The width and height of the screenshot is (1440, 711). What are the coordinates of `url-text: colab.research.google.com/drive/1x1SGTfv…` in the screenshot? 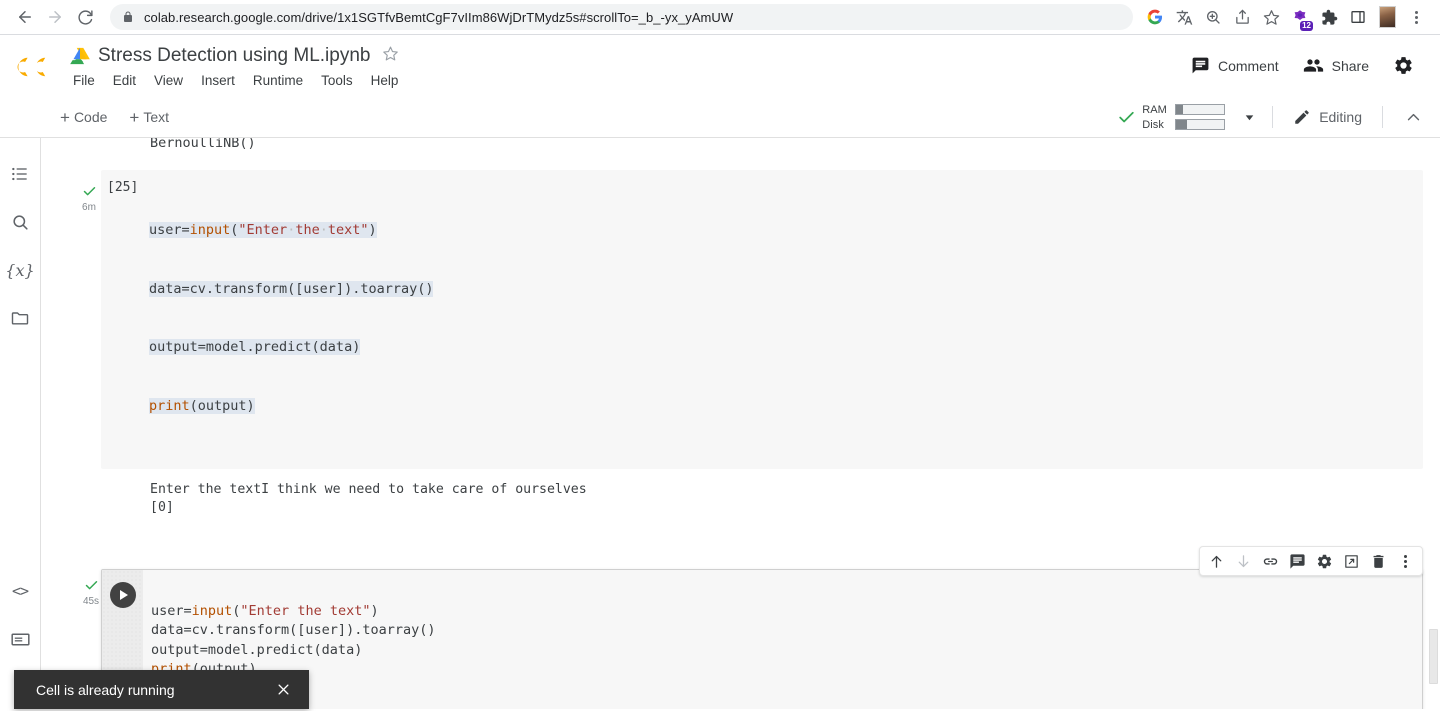 It's located at (439, 17).